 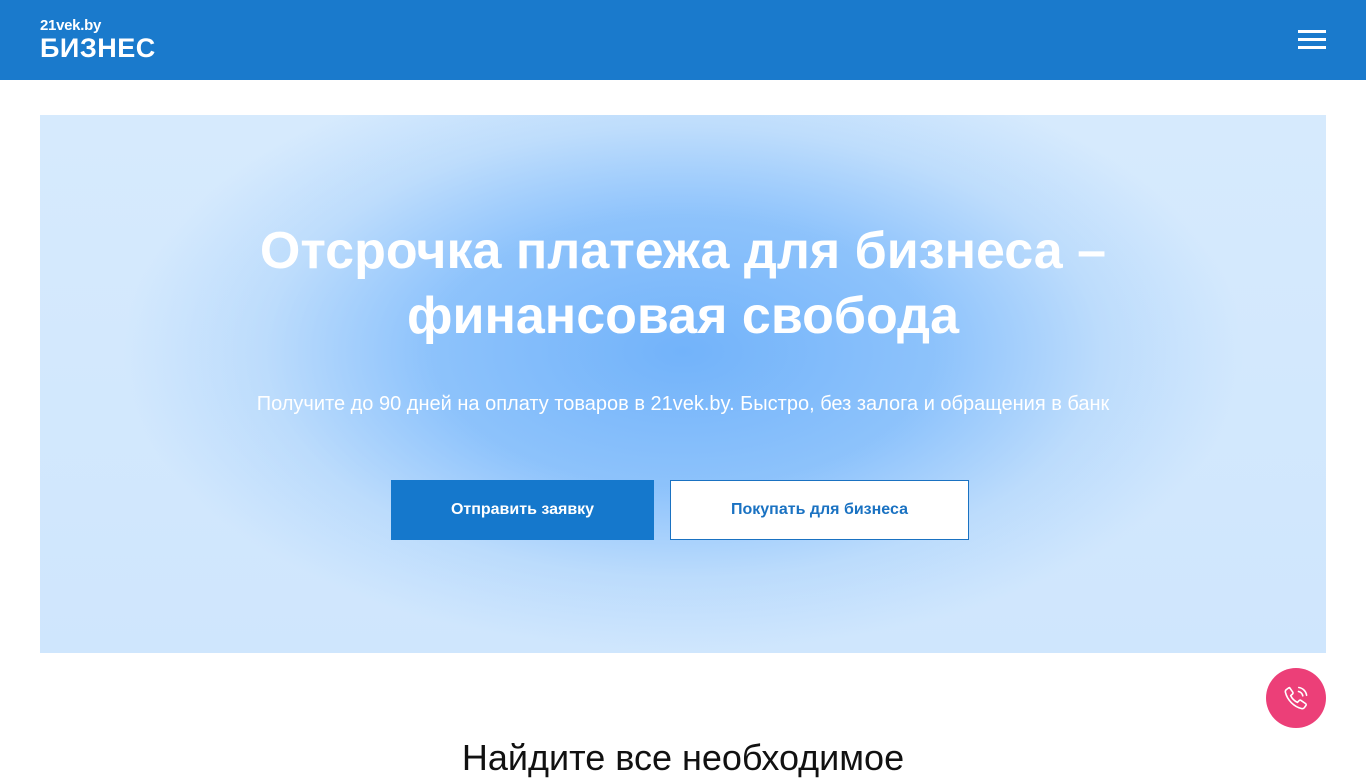 What do you see at coordinates (522, 510) in the screenshot?
I see `send-application-button: Отправить заявку` at bounding box center [522, 510].